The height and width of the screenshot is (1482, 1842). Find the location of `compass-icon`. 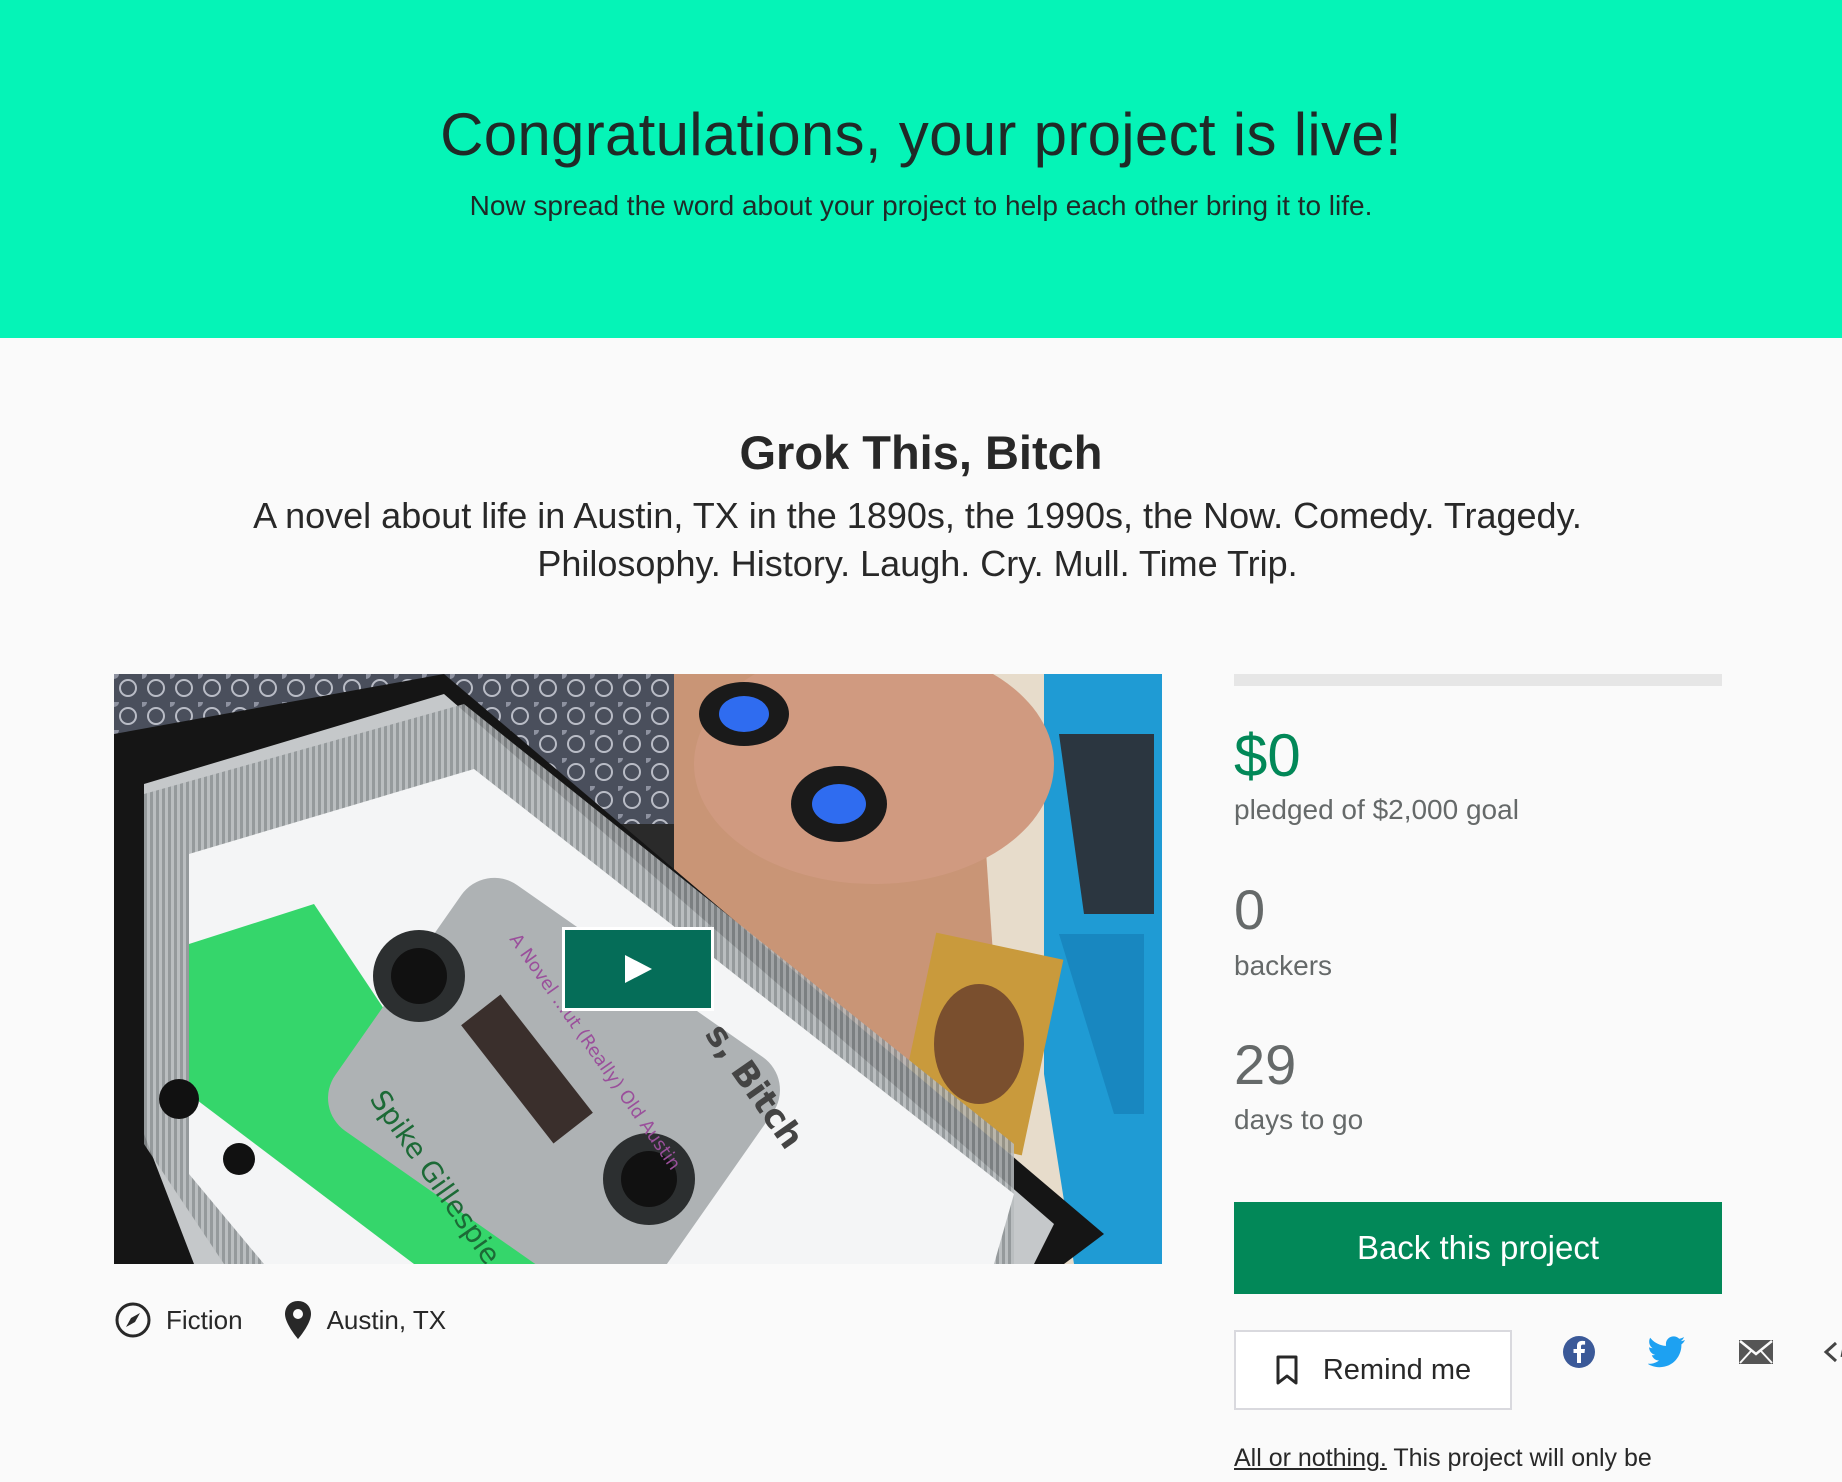

compass-icon is located at coordinates (133, 1320).